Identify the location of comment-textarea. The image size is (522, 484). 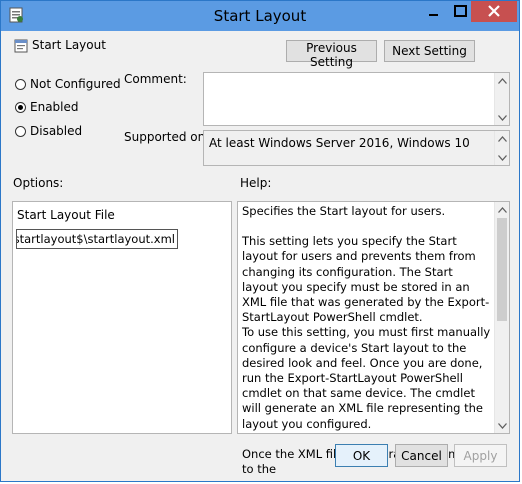
(356, 99).